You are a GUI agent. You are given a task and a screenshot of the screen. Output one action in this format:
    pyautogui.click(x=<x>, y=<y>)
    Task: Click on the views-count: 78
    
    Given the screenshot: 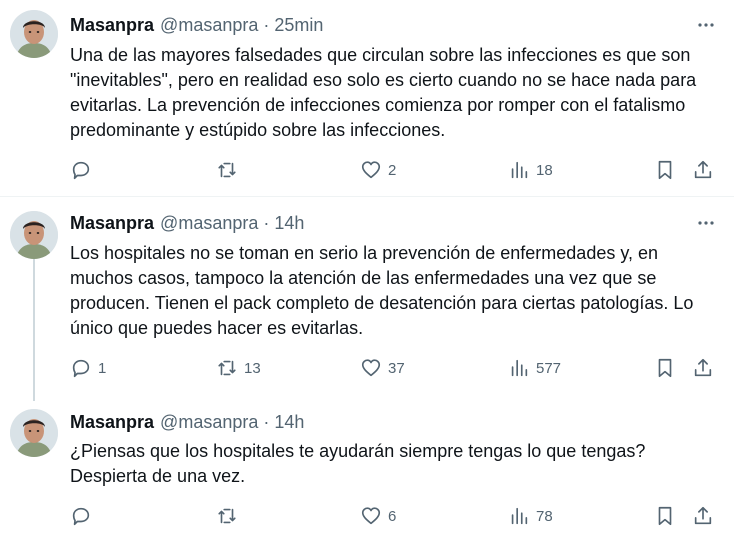 What is the action you would take?
    pyautogui.click(x=544, y=516)
    